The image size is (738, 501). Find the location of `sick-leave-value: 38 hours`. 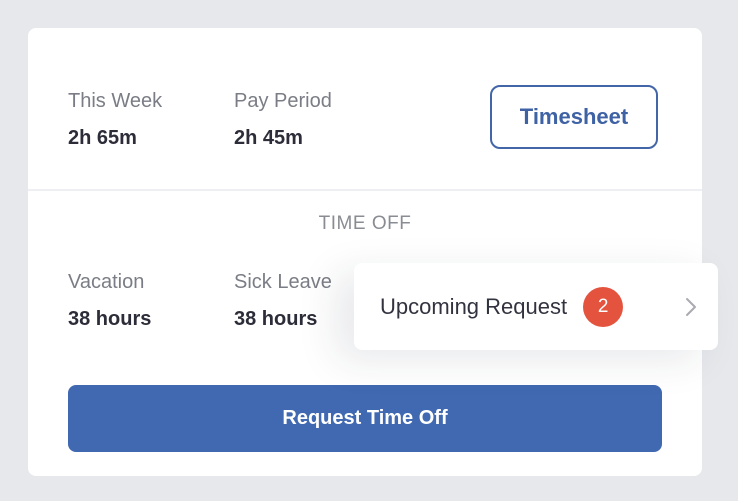

sick-leave-value: 38 hours is located at coordinates (276, 319).